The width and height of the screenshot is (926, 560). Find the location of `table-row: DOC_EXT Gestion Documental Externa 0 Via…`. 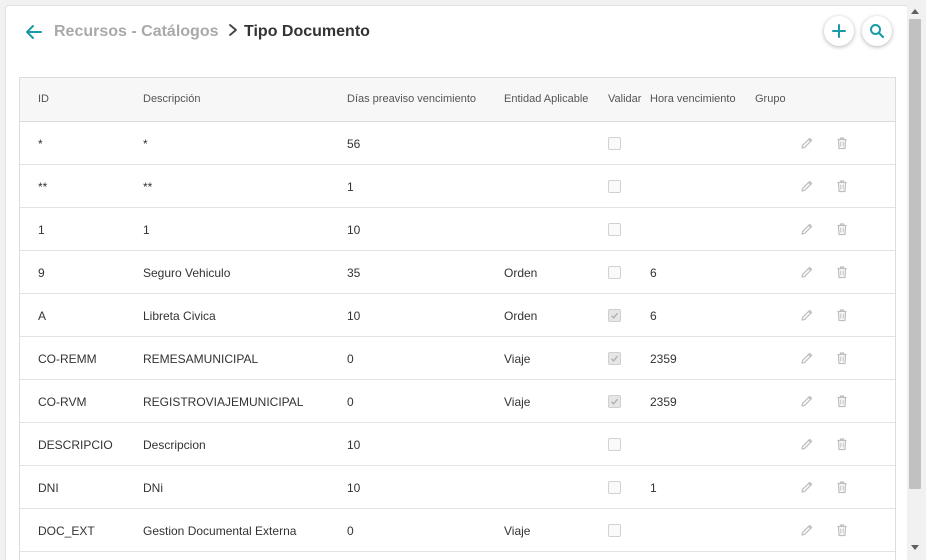

table-row: DOC_EXT Gestion Documental Externa 0 Via… is located at coordinates (457, 530).